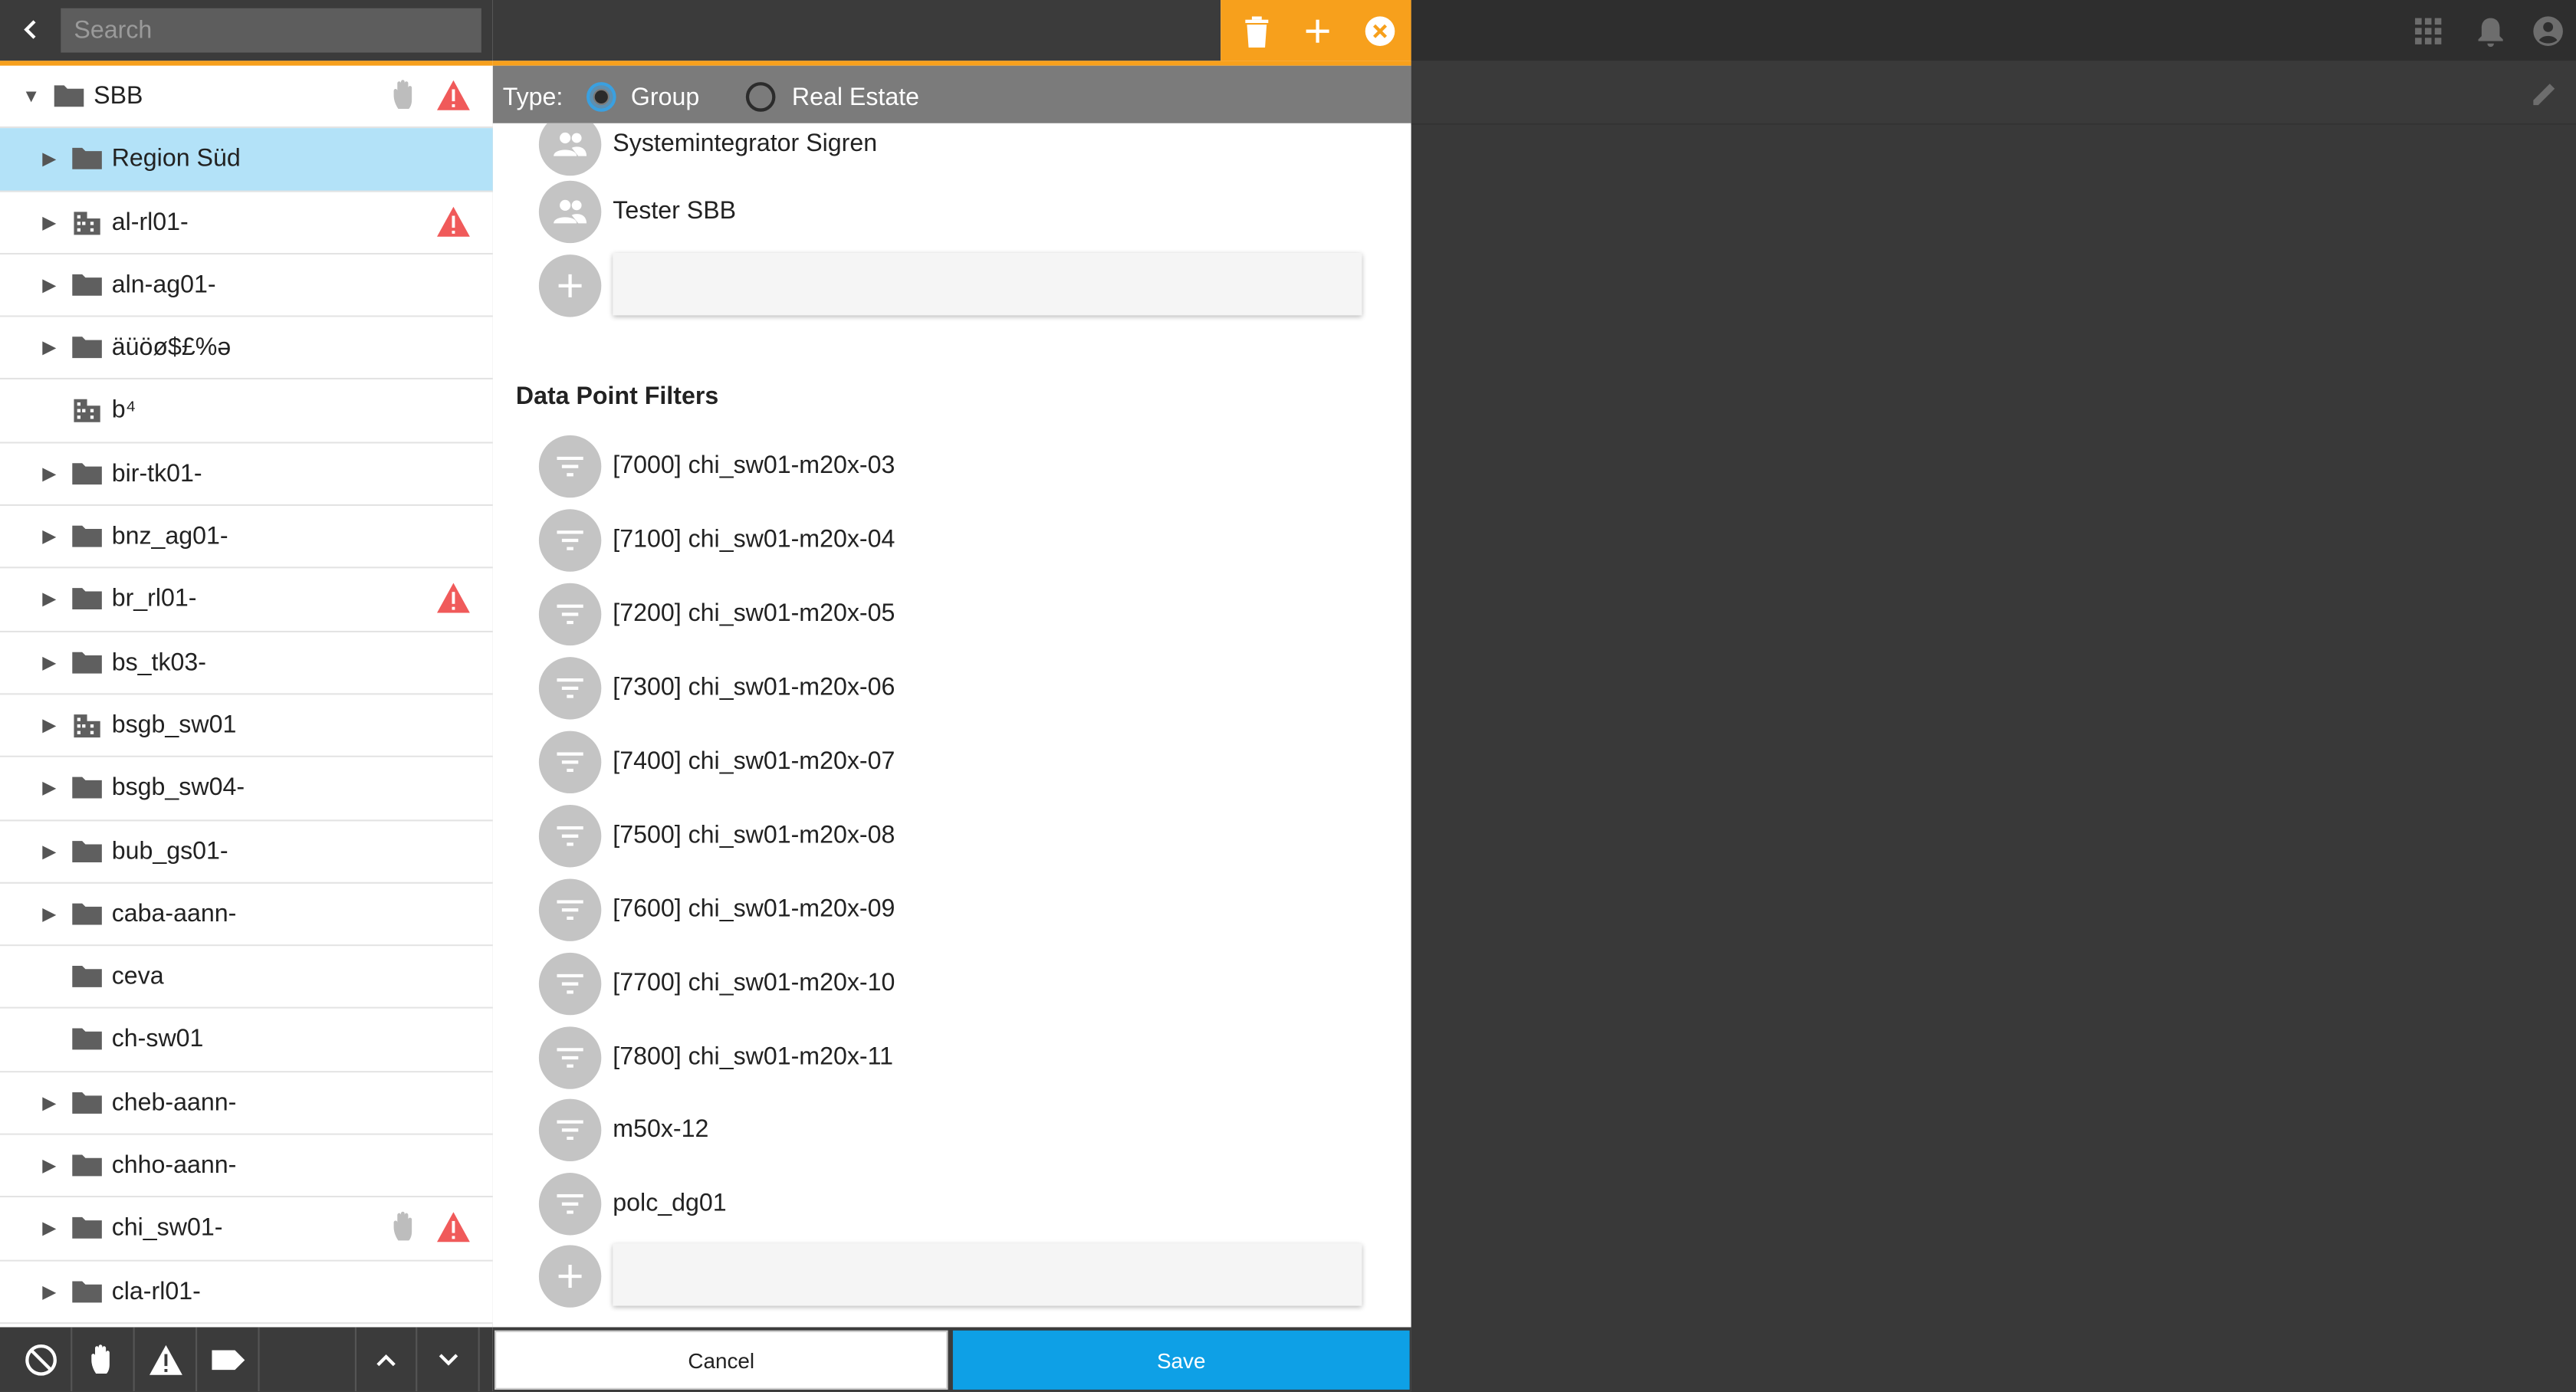 This screenshot has height=1392, width=2576. Describe the element at coordinates (172, 347) in the screenshot. I see `tree-item-label: äüöø$£%ə` at that location.